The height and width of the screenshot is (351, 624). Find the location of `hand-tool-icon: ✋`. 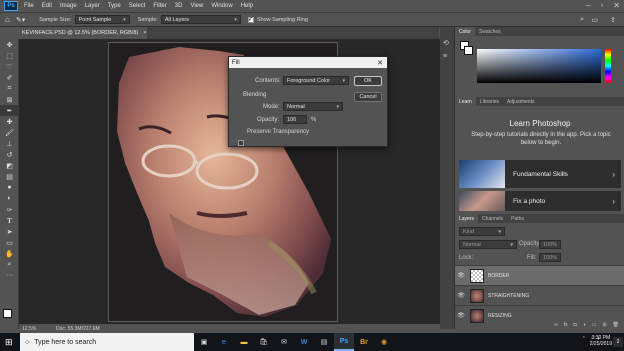

hand-tool-icon: ✋ is located at coordinates (9, 253).